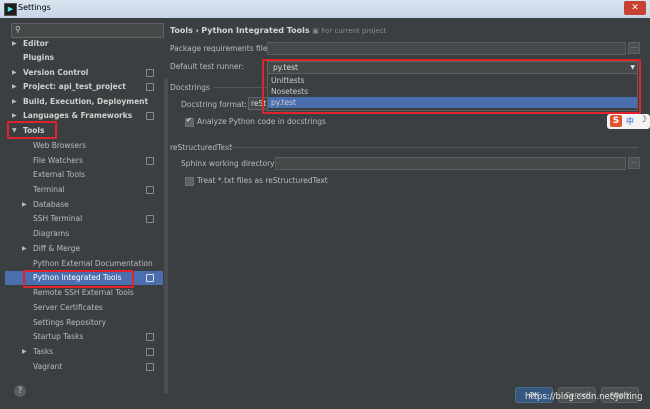 Image resolution: width=650 pixels, height=409 pixels. Describe the element at coordinates (84, 352) in the screenshot. I see `tree-item-tasks: ▶ Tasks` at that location.